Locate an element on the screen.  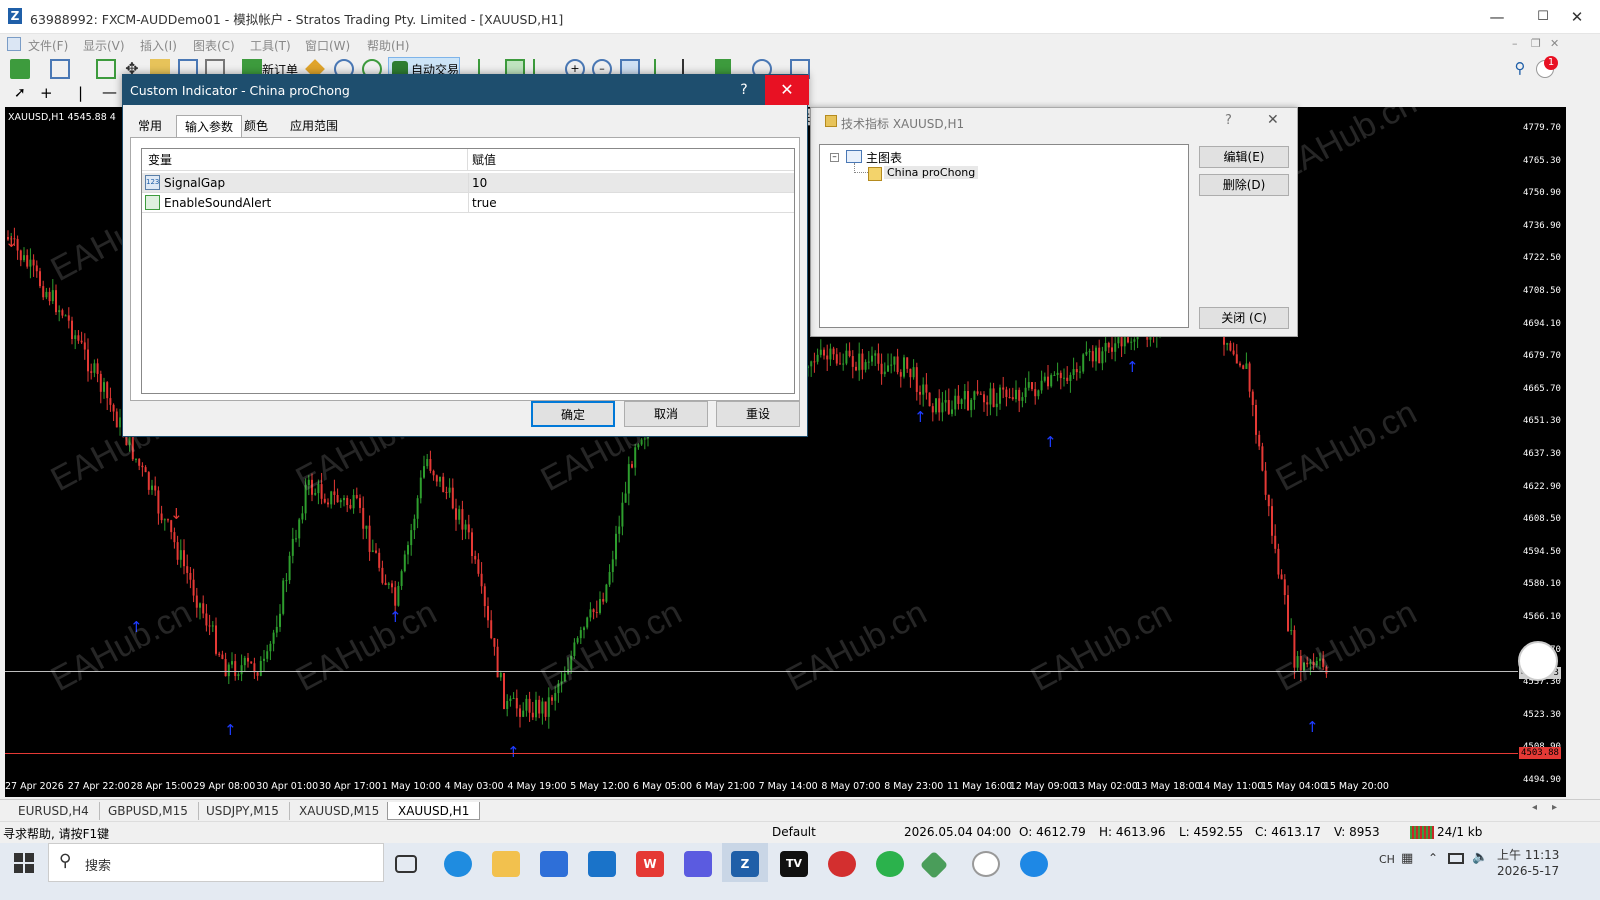
clock-date: 2026-5-17 is located at coordinates (1528, 871).